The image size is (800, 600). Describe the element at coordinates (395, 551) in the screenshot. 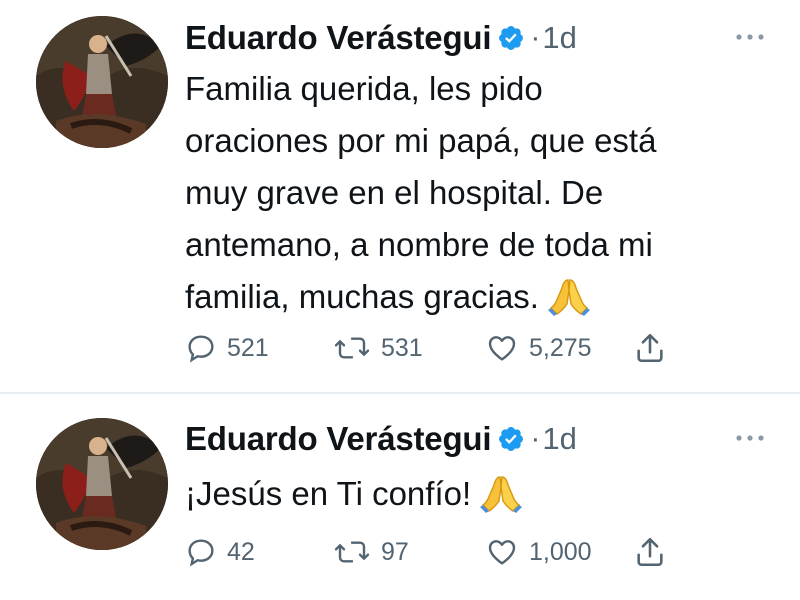

I see `retweet-count: 97` at that location.